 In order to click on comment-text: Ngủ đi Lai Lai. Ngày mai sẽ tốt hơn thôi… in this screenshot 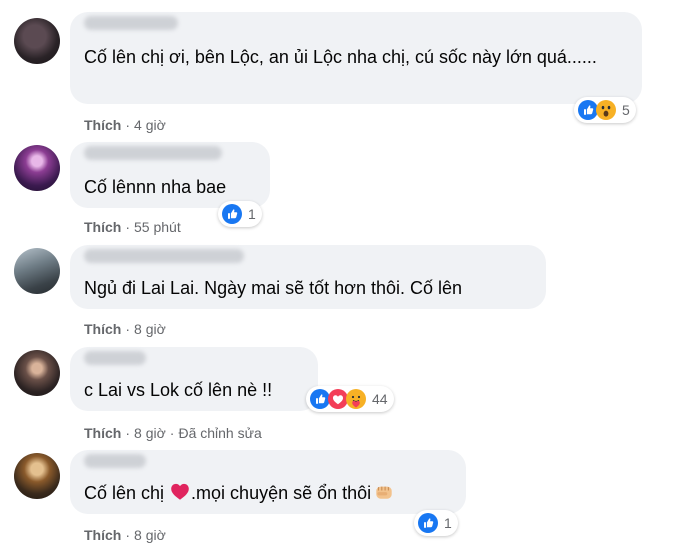, I will do `click(273, 288)`.